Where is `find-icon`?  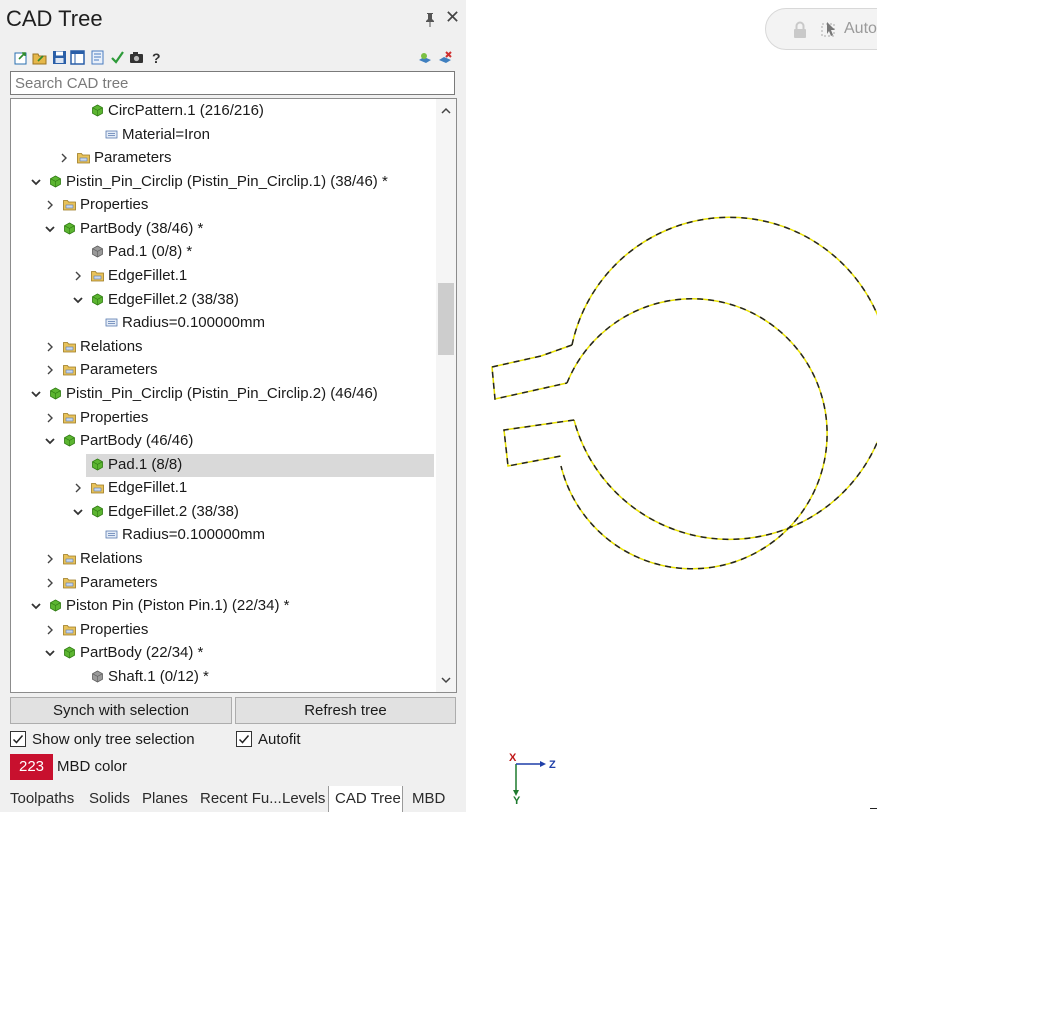
find-icon is located at coordinates (425, 57).